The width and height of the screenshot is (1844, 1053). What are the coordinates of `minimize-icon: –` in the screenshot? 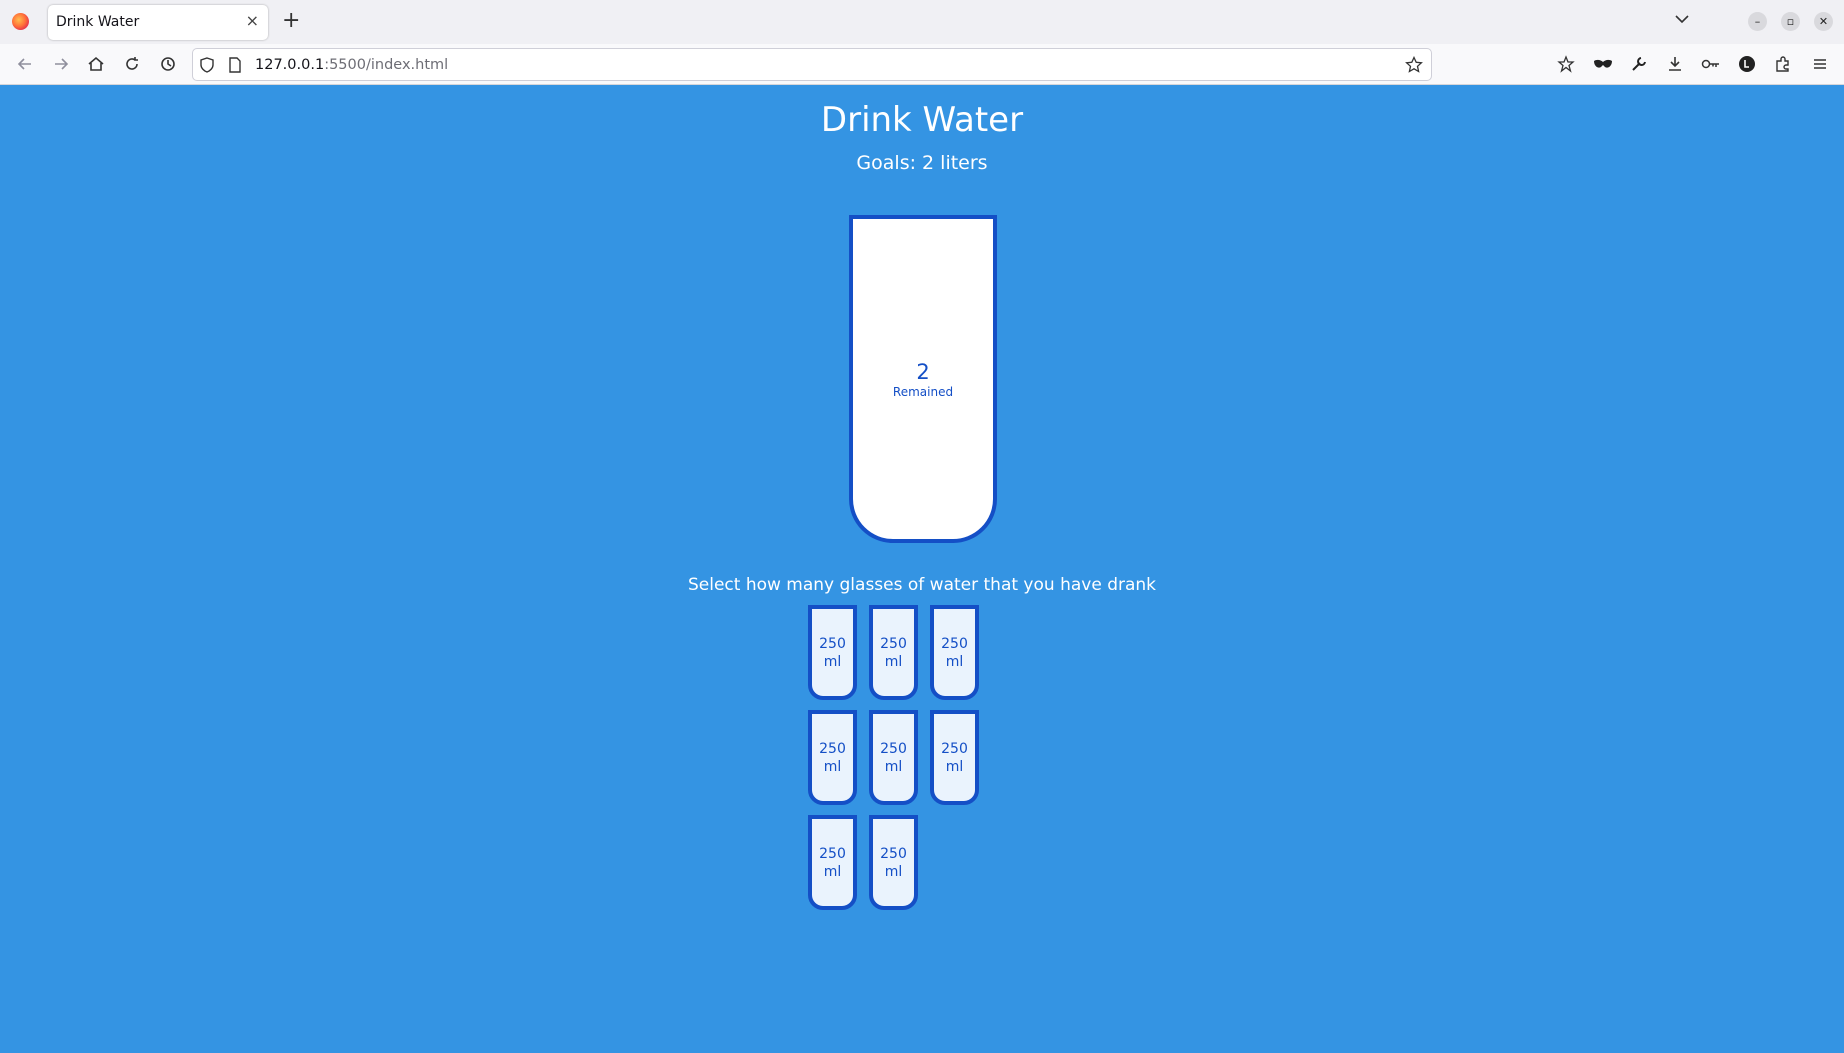 It's located at (1757, 21).